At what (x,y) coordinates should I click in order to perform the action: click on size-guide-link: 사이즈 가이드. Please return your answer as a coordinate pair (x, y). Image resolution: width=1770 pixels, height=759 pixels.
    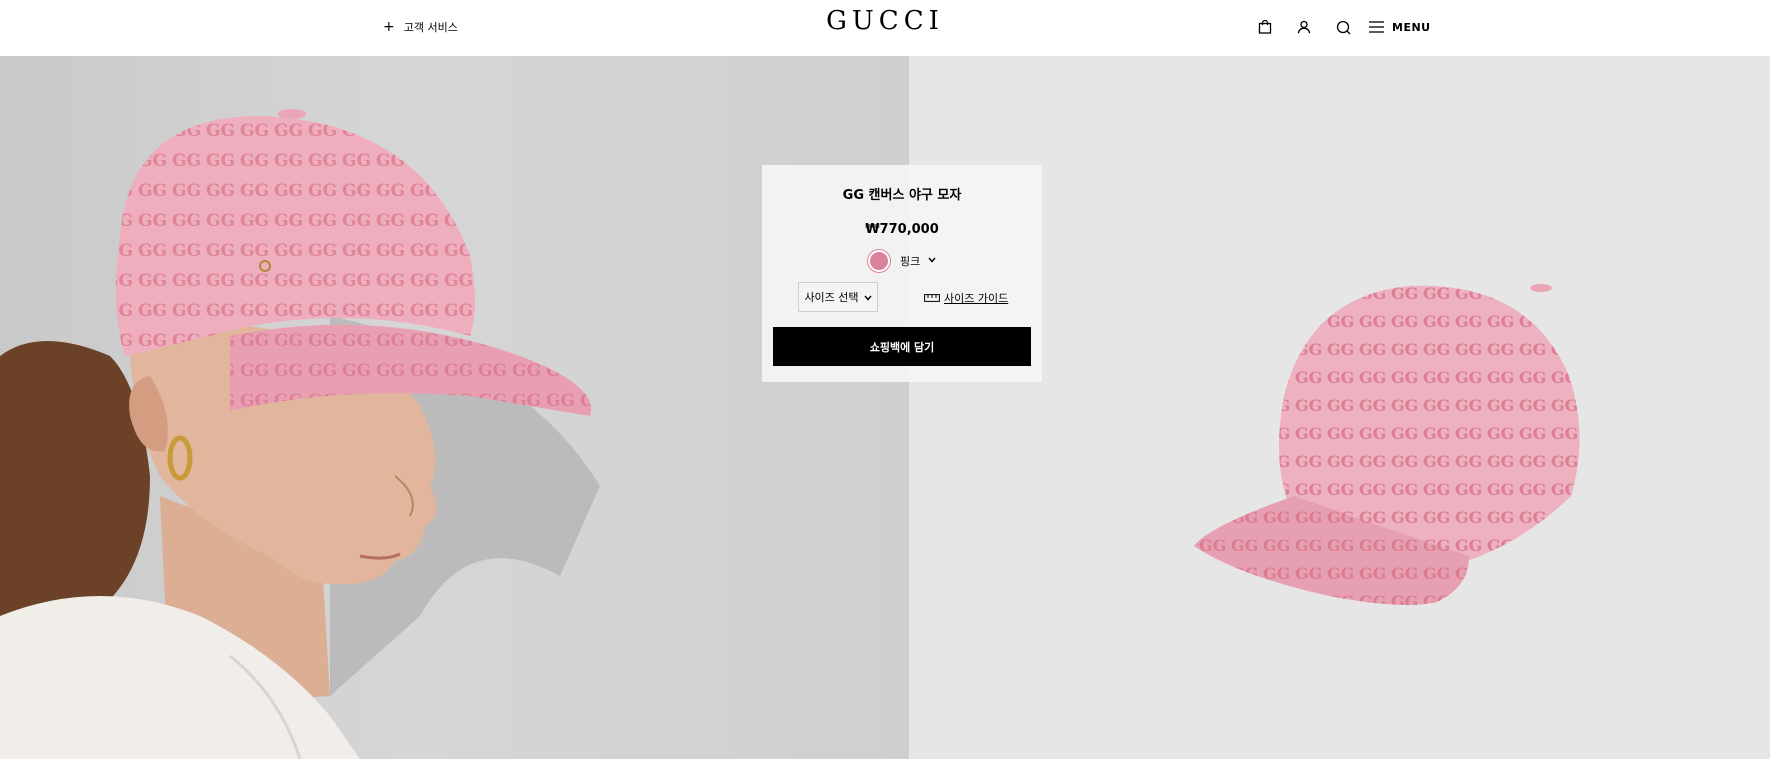
    Looking at the image, I should click on (966, 298).